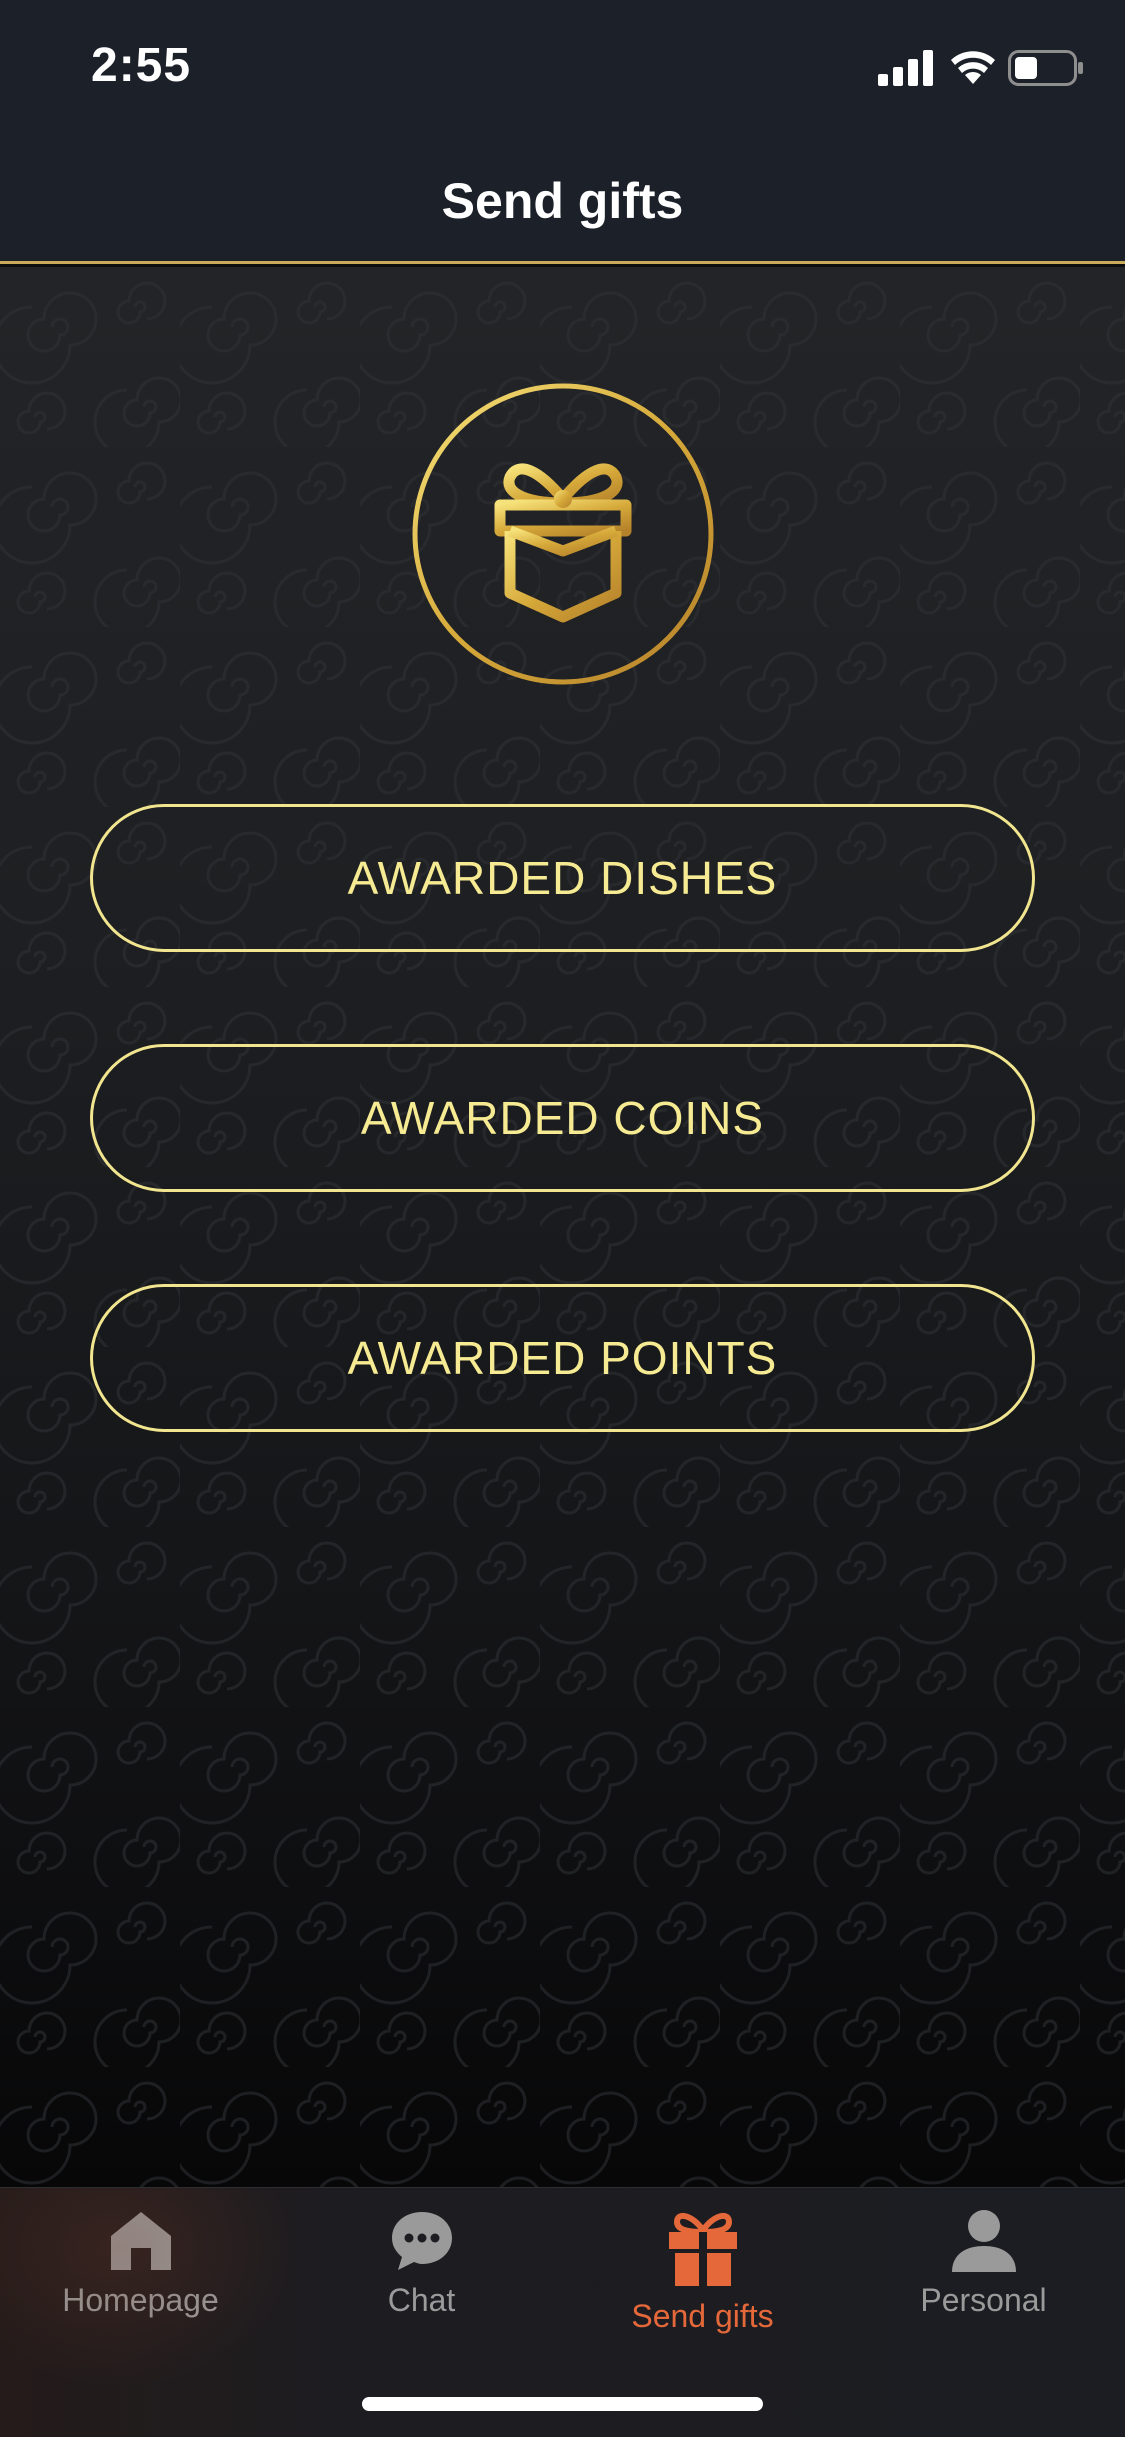 This screenshot has width=1125, height=2437. What do you see at coordinates (905, 68) in the screenshot?
I see `cellular-signal-icon` at bounding box center [905, 68].